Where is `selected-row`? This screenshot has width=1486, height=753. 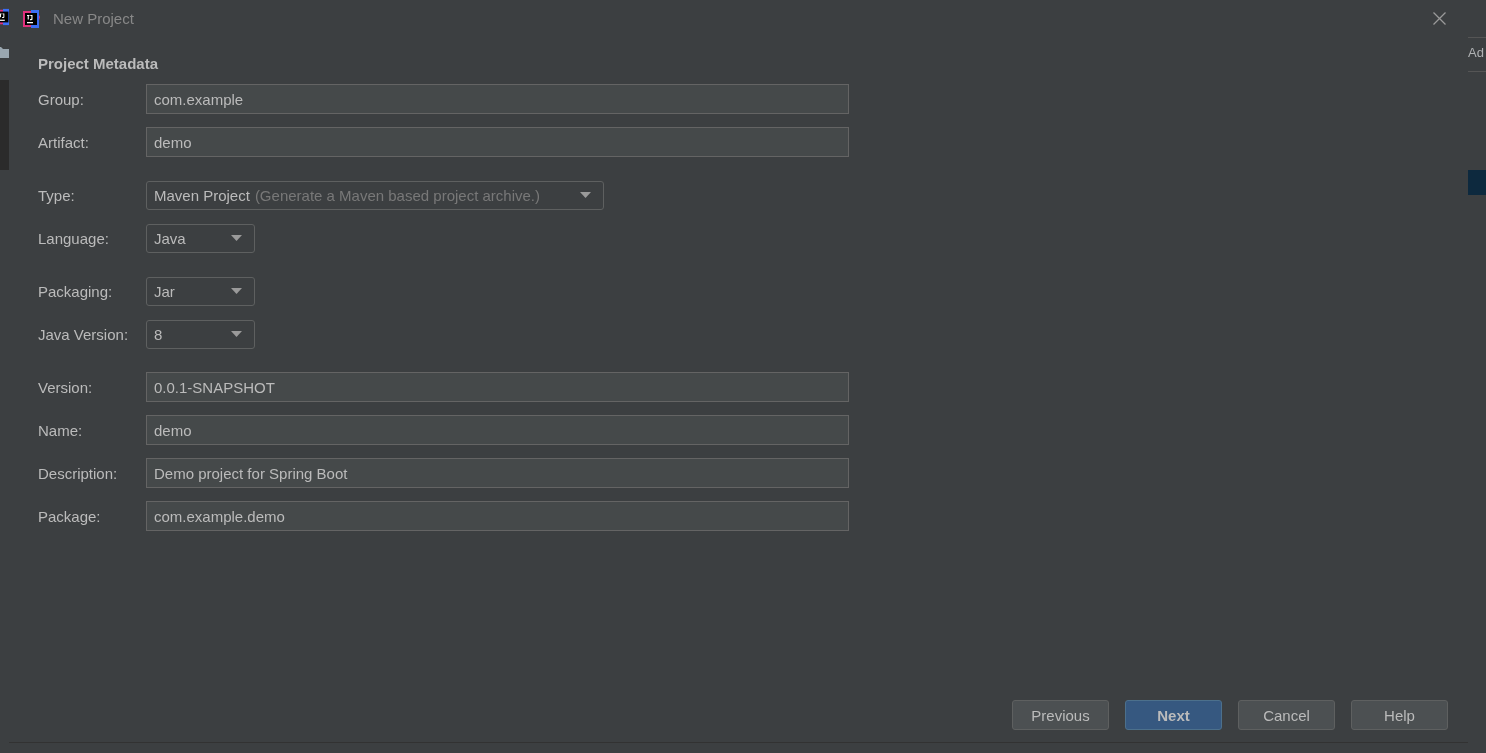
selected-row is located at coordinates (1477, 182).